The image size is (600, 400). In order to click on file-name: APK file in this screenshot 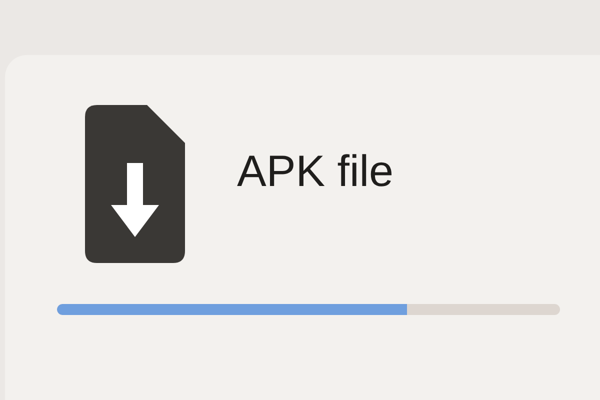, I will do `click(315, 172)`.